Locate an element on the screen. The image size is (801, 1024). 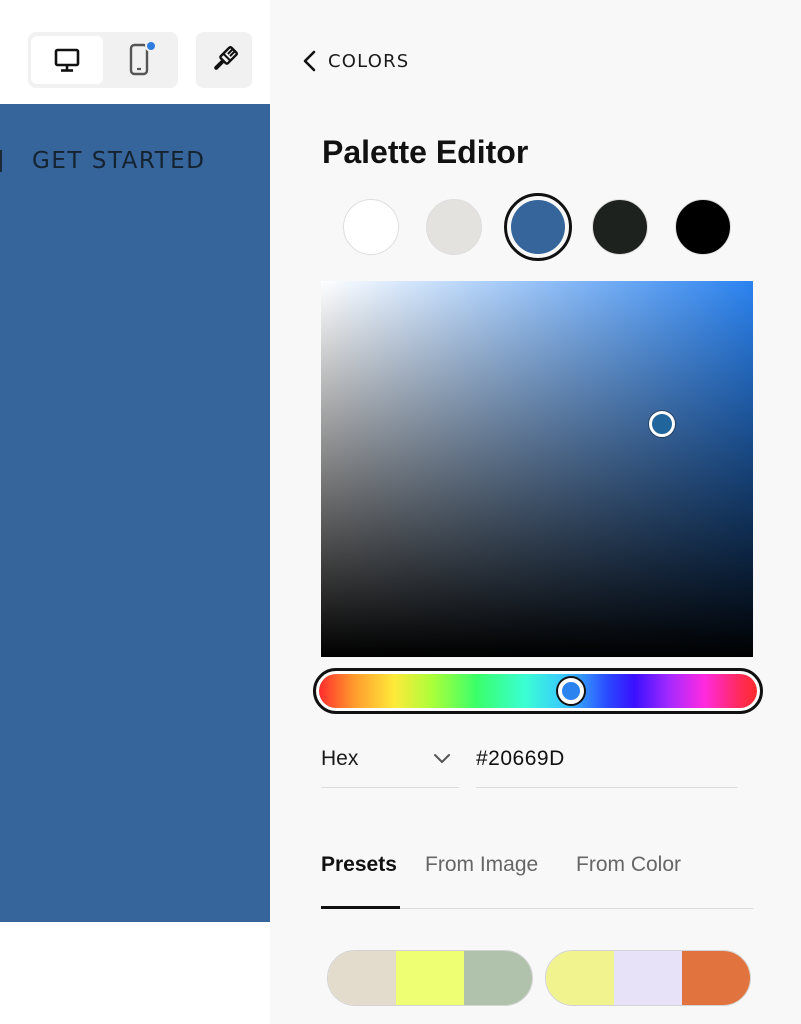
hue-slider-handle is located at coordinates (570, 691).